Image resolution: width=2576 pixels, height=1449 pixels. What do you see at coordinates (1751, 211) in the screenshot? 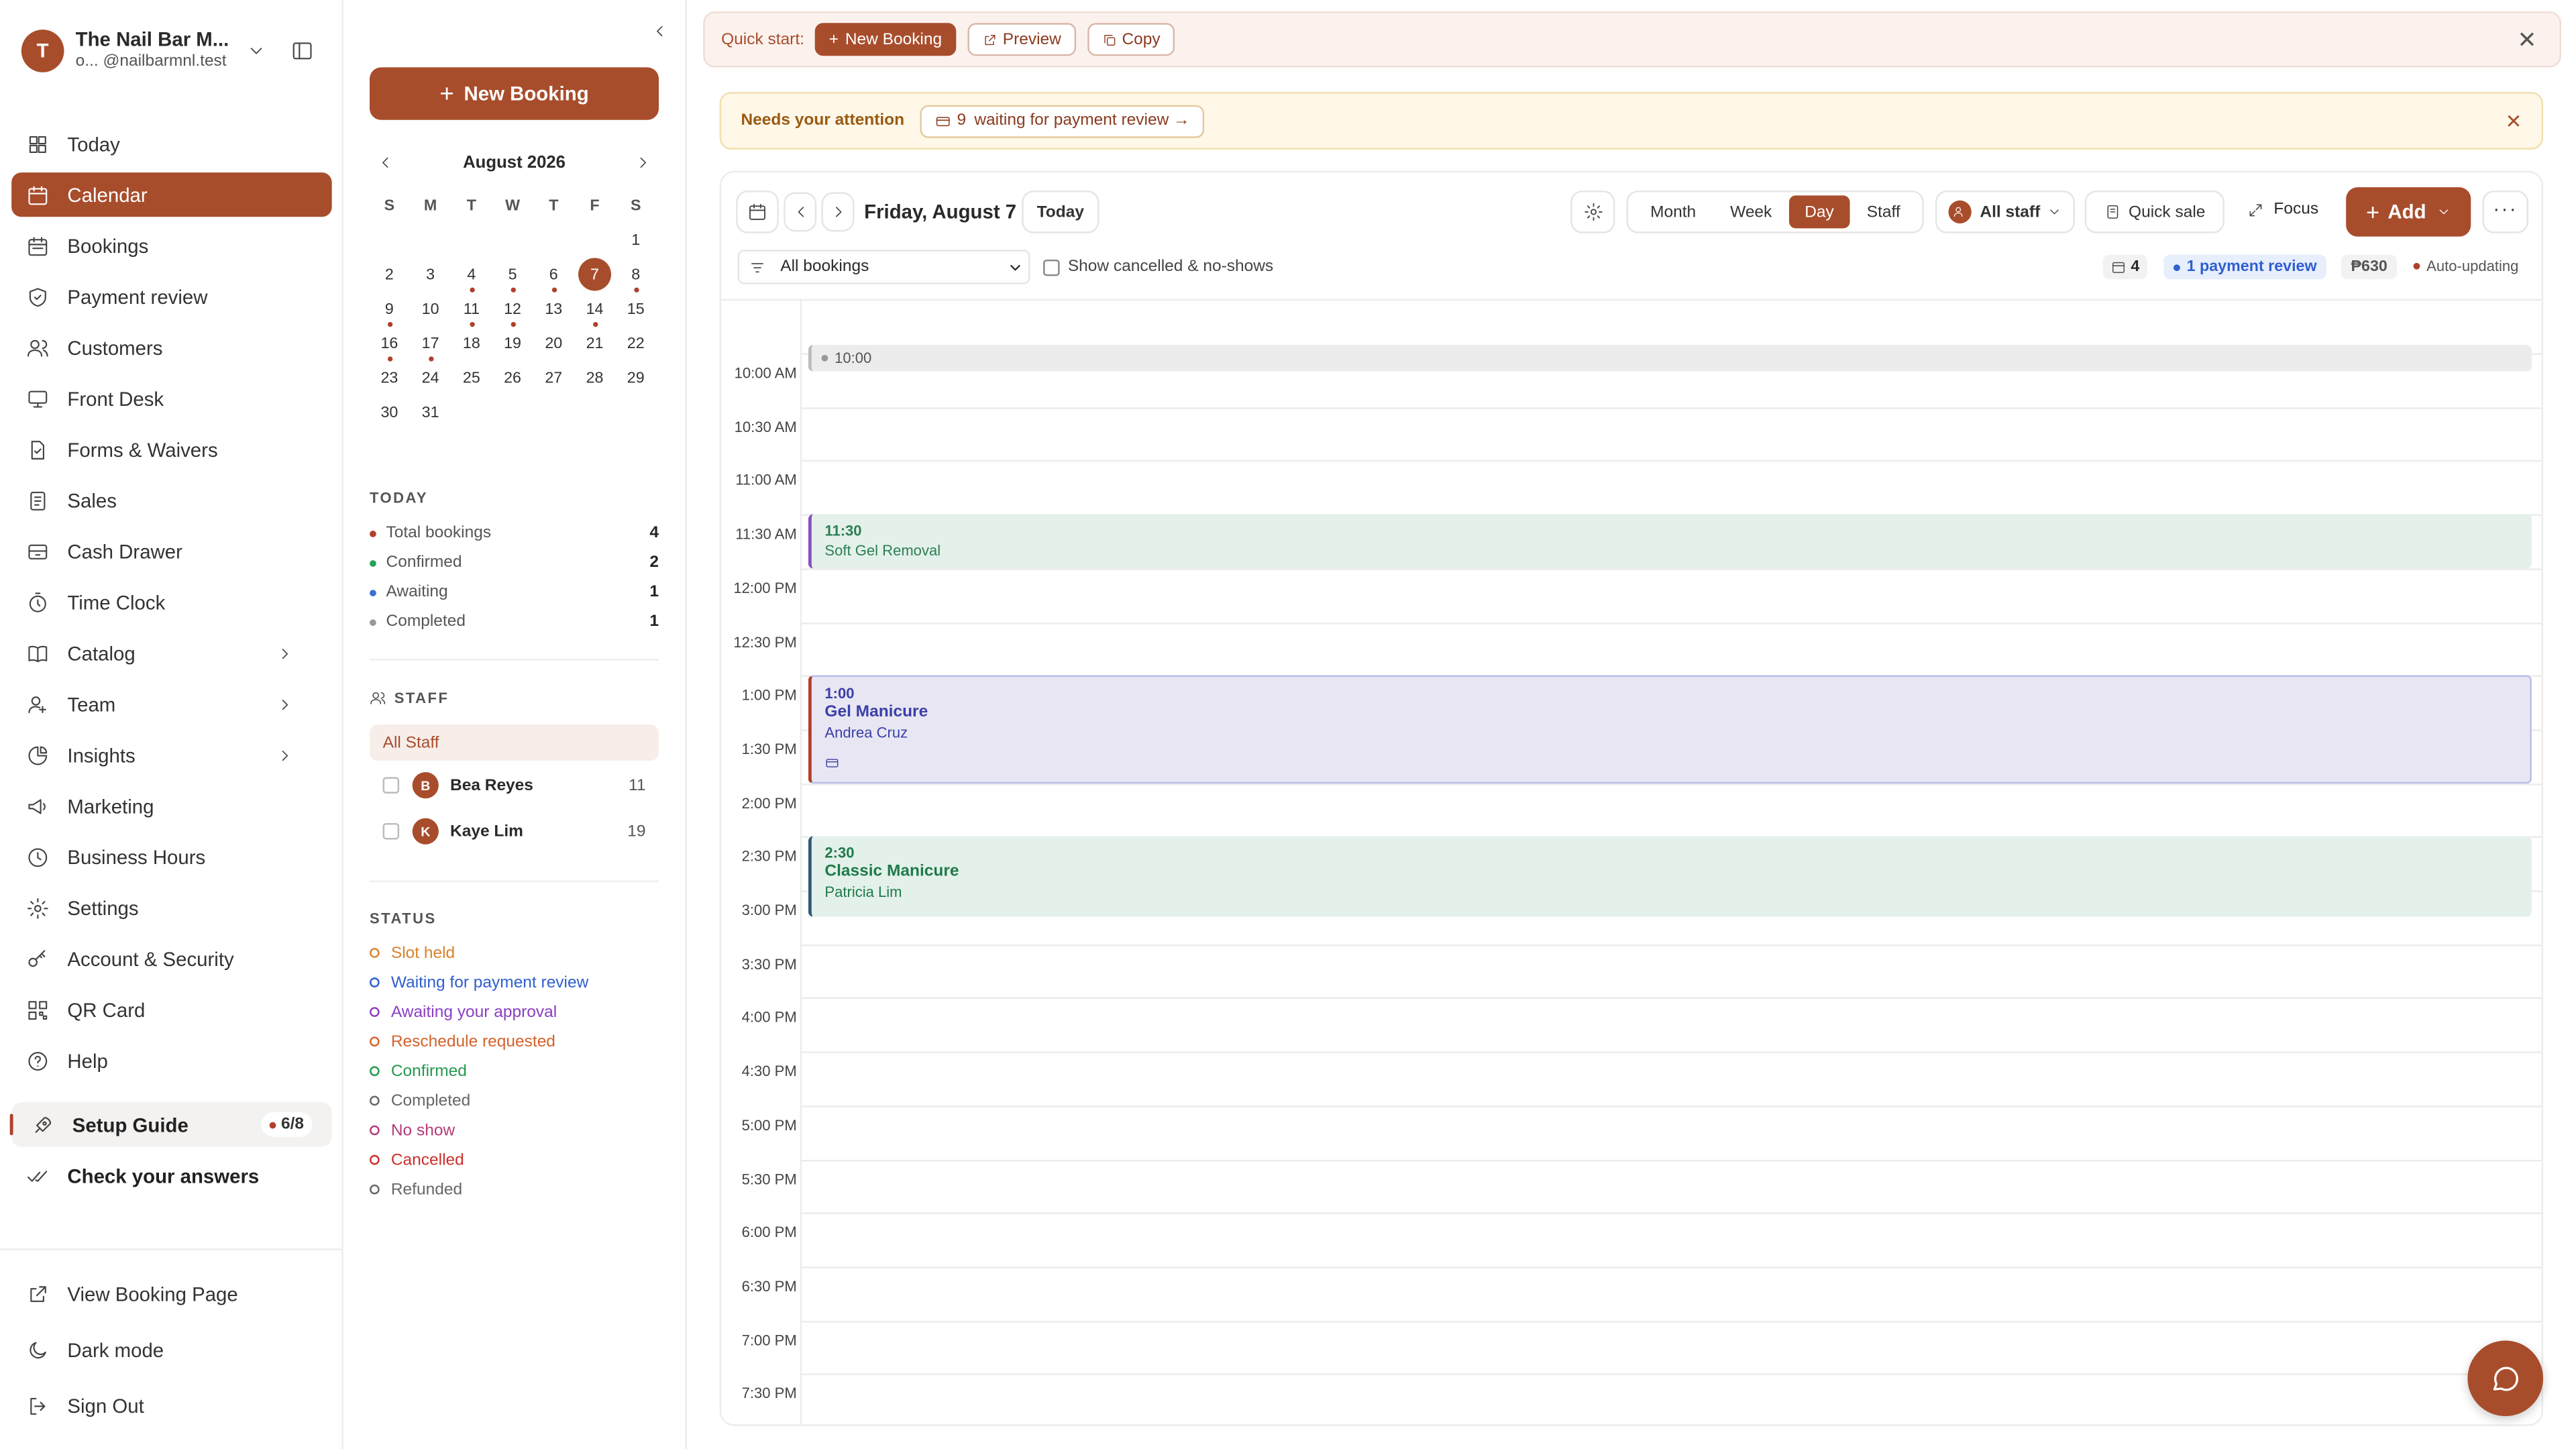
I see `view-week: Week` at bounding box center [1751, 211].